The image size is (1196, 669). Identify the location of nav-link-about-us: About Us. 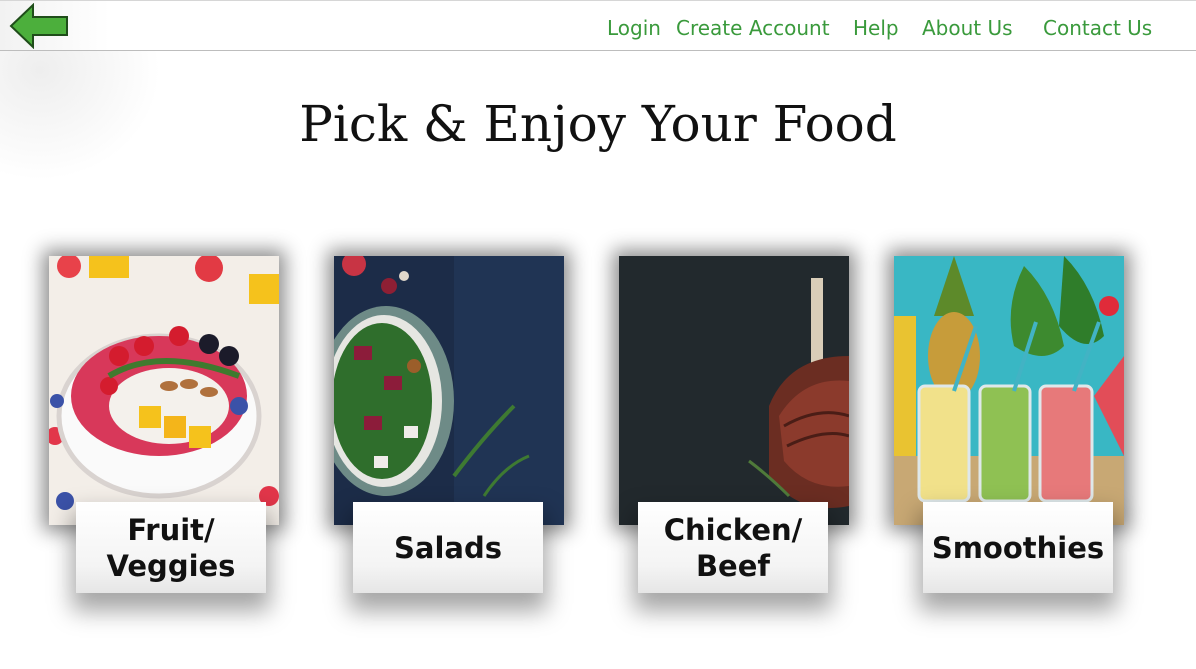
(967, 28).